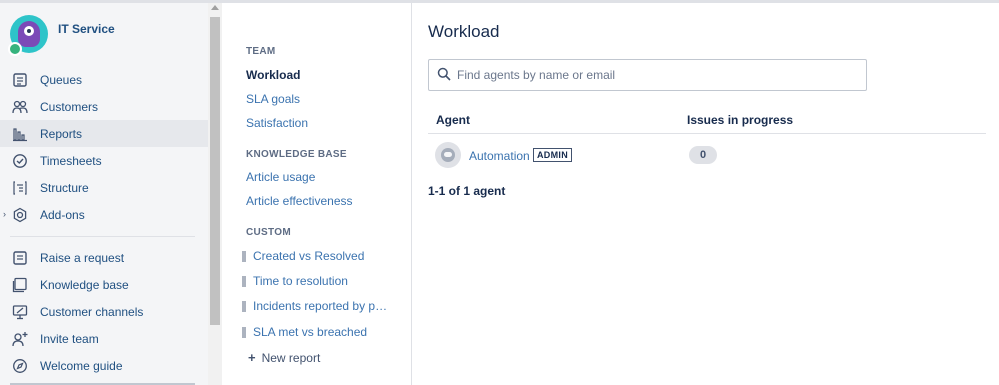 Image resolution: width=999 pixels, height=385 pixels. Describe the element at coordinates (296, 154) in the screenshot. I see `knowledge-base-section-title: KNOWLEDGE BASE` at that location.